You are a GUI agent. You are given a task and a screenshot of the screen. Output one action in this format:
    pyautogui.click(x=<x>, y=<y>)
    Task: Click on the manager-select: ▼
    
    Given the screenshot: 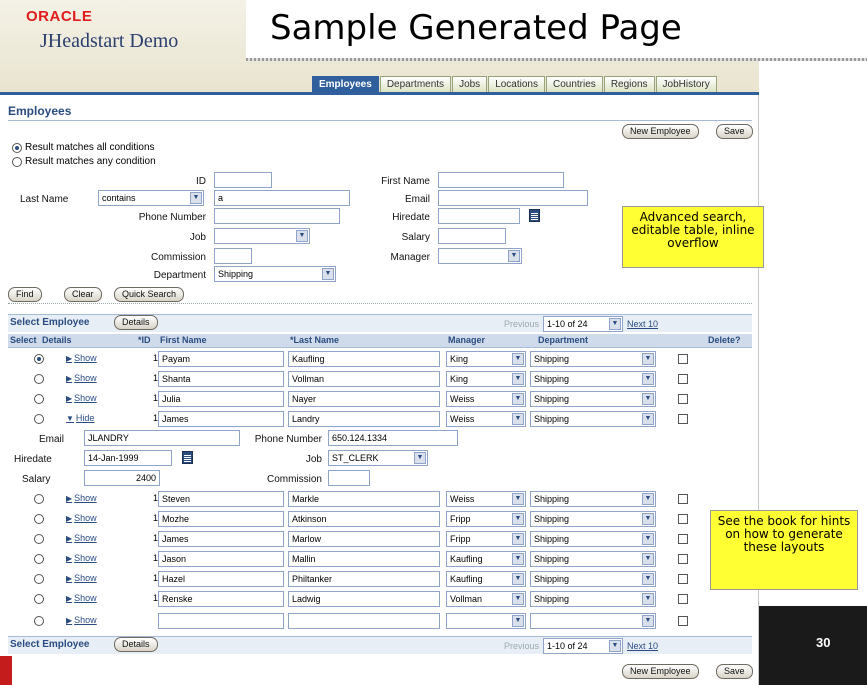 What is the action you would take?
    pyautogui.click(x=486, y=621)
    